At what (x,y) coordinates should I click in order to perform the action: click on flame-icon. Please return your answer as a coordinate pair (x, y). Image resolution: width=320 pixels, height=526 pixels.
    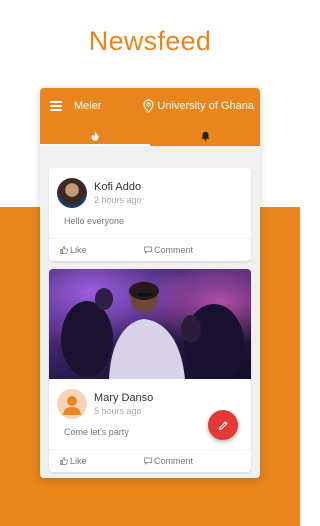
    Looking at the image, I should click on (95, 135).